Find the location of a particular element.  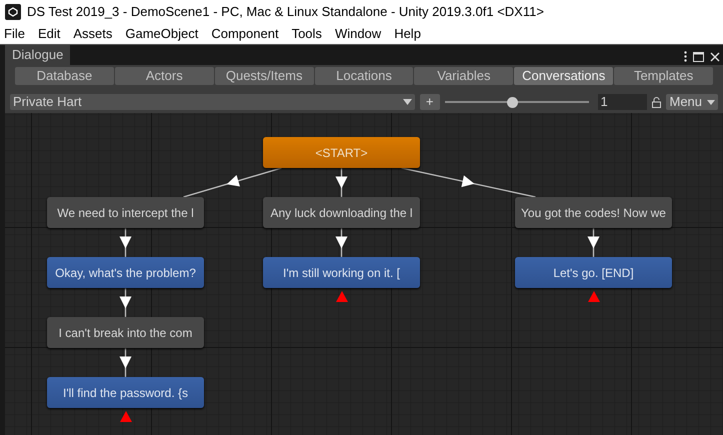

window-title: DS Test 2019_3 - DemoScene1 - PC, Mac & Linux Standalone - Unity 2019.3.0f1 <DX11> is located at coordinates (285, 12).